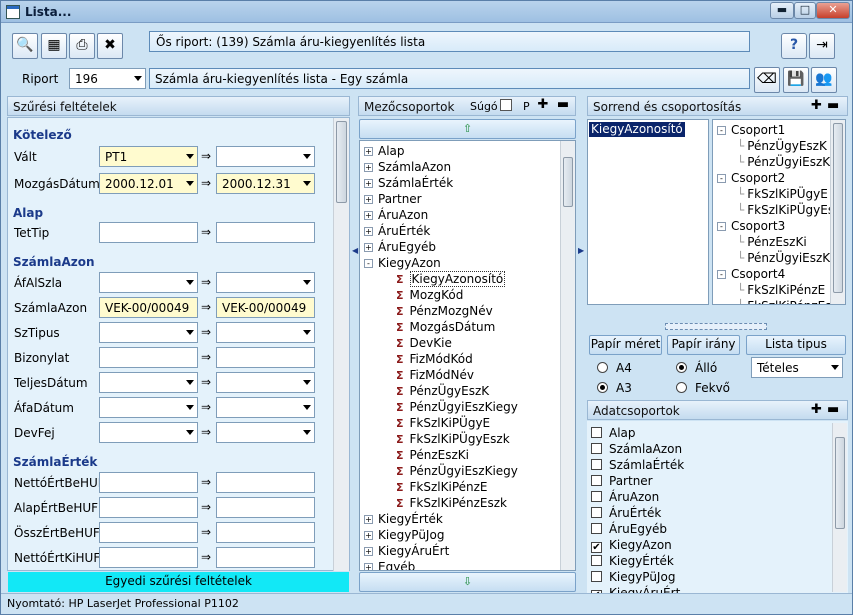  Describe the element at coordinates (444, 311) in the screenshot. I see `field-item: Σ PénzMozgNév` at that location.